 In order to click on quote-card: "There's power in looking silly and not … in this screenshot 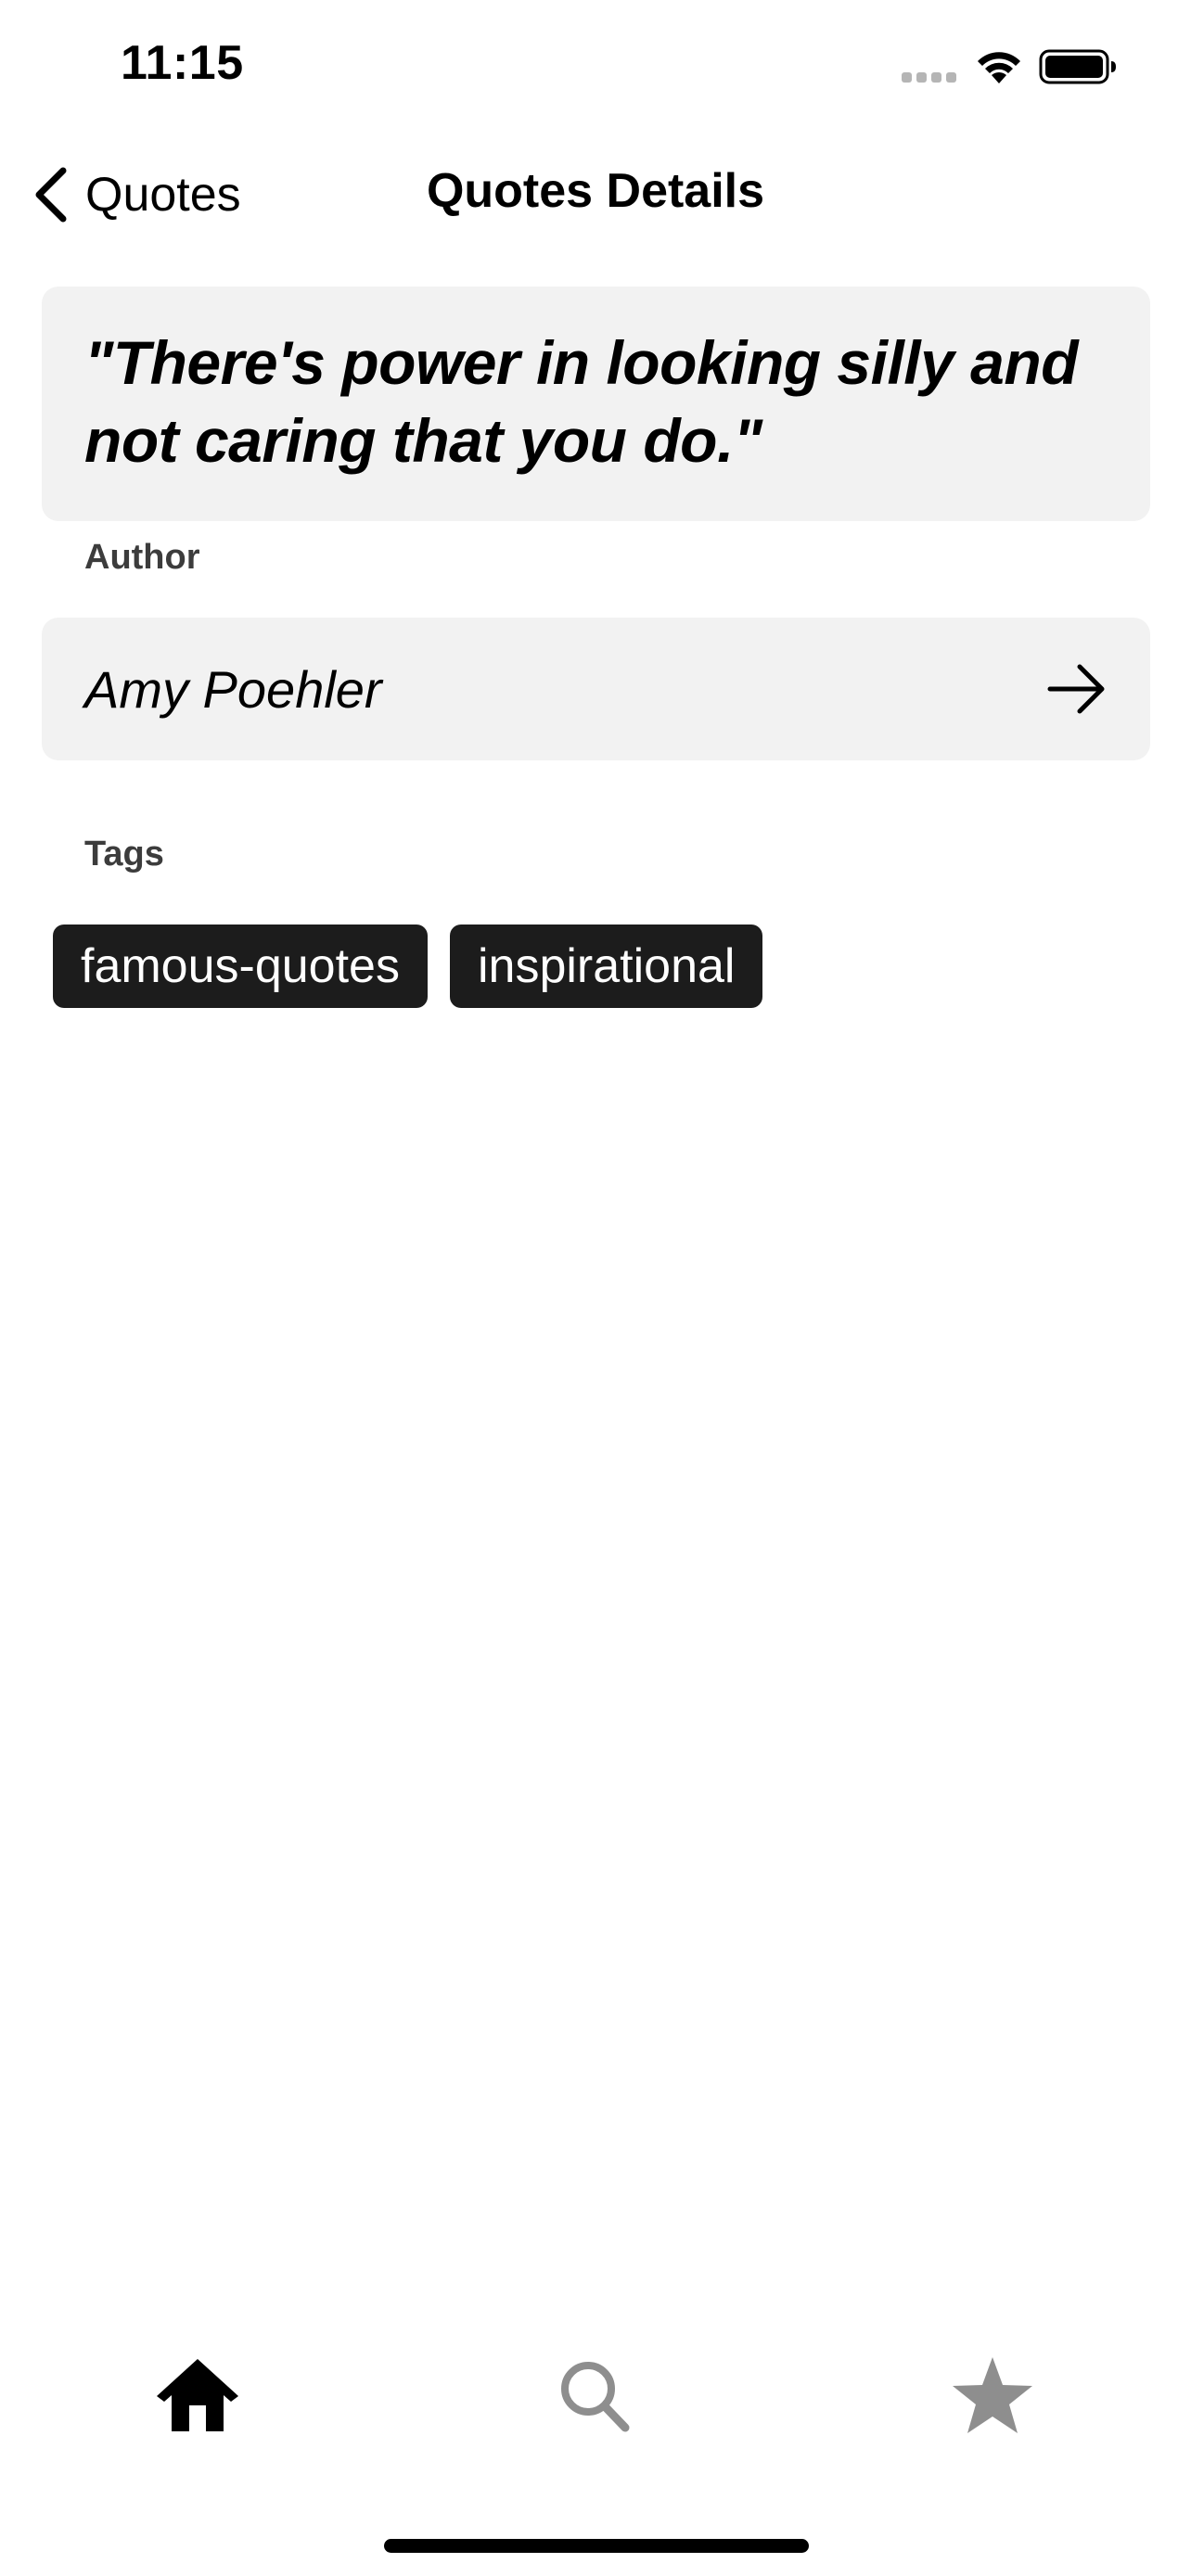, I will do `click(596, 404)`.